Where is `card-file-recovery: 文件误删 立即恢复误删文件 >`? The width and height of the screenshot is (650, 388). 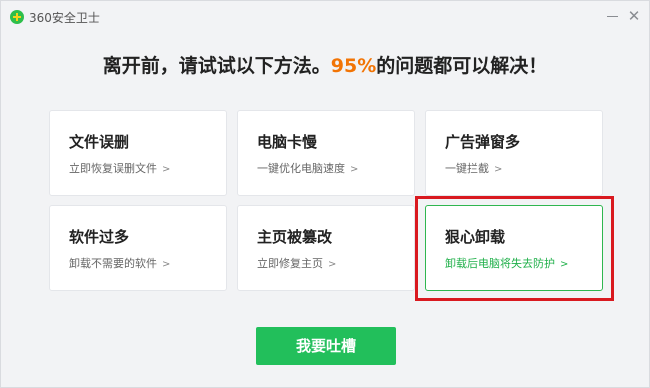 card-file-recovery: 文件误删 立即恢复误删文件 > is located at coordinates (138, 153).